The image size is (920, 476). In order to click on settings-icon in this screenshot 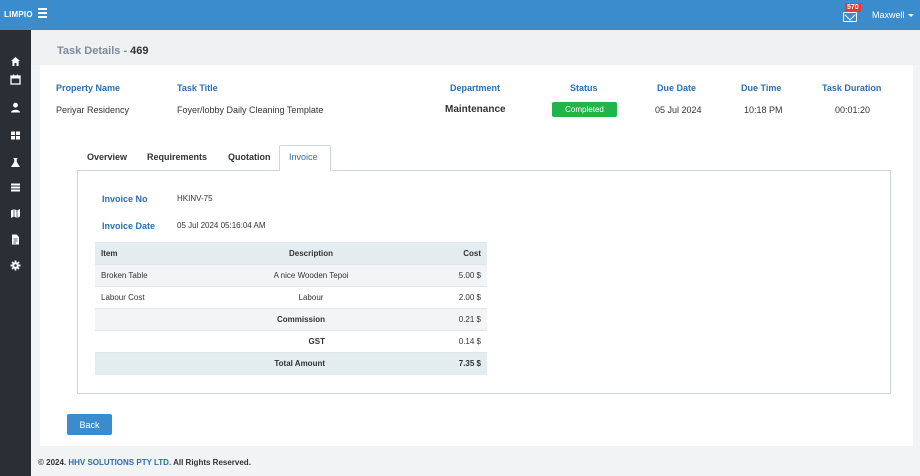, I will do `click(15, 266)`.